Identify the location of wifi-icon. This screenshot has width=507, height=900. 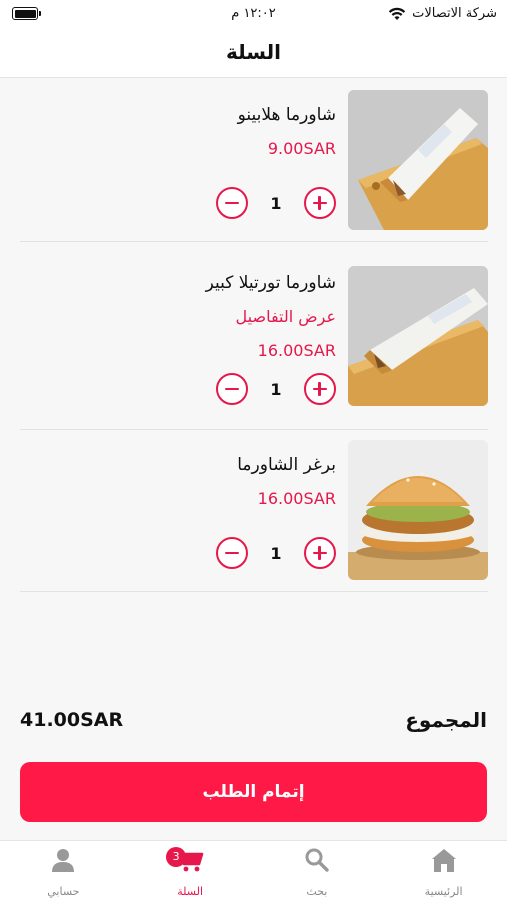
(397, 13).